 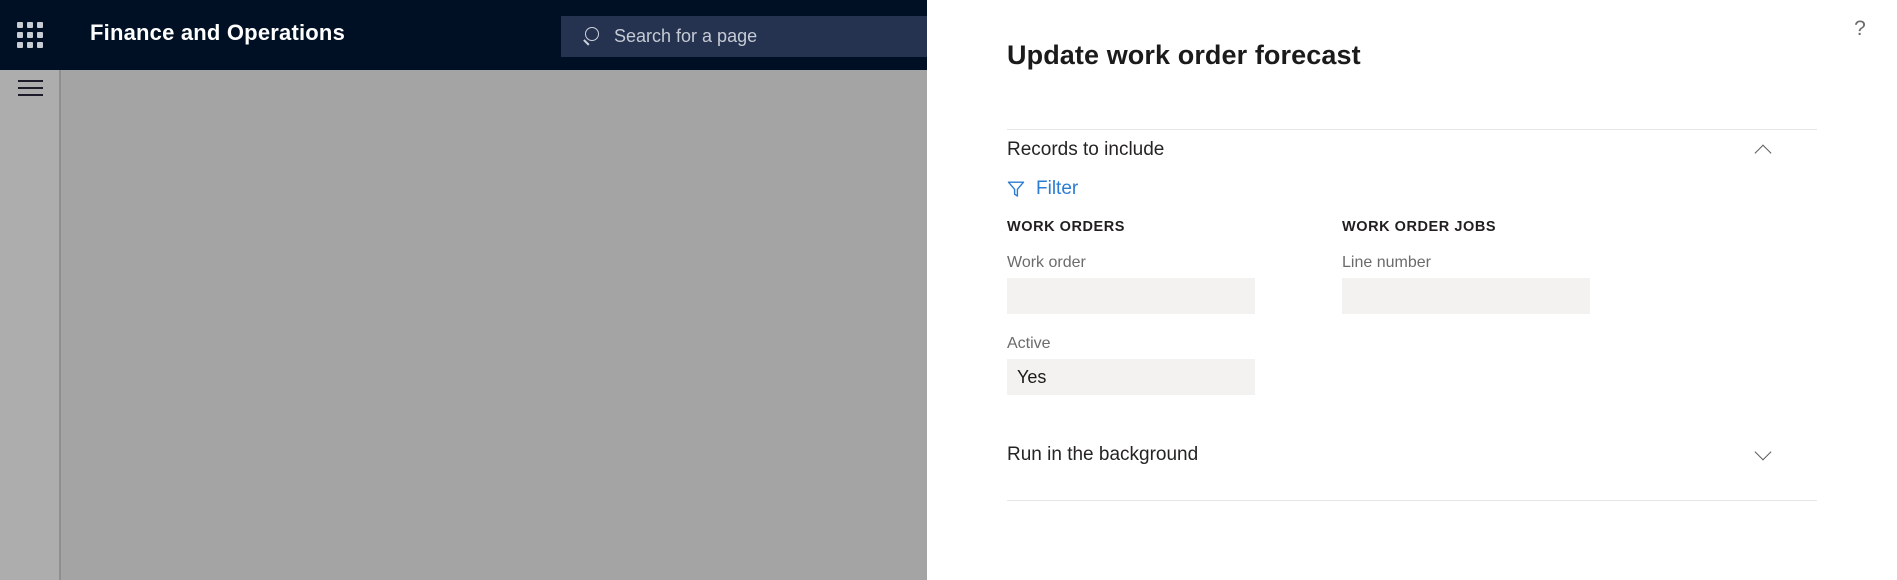 I want to click on active-input, so click(x=1131, y=377).